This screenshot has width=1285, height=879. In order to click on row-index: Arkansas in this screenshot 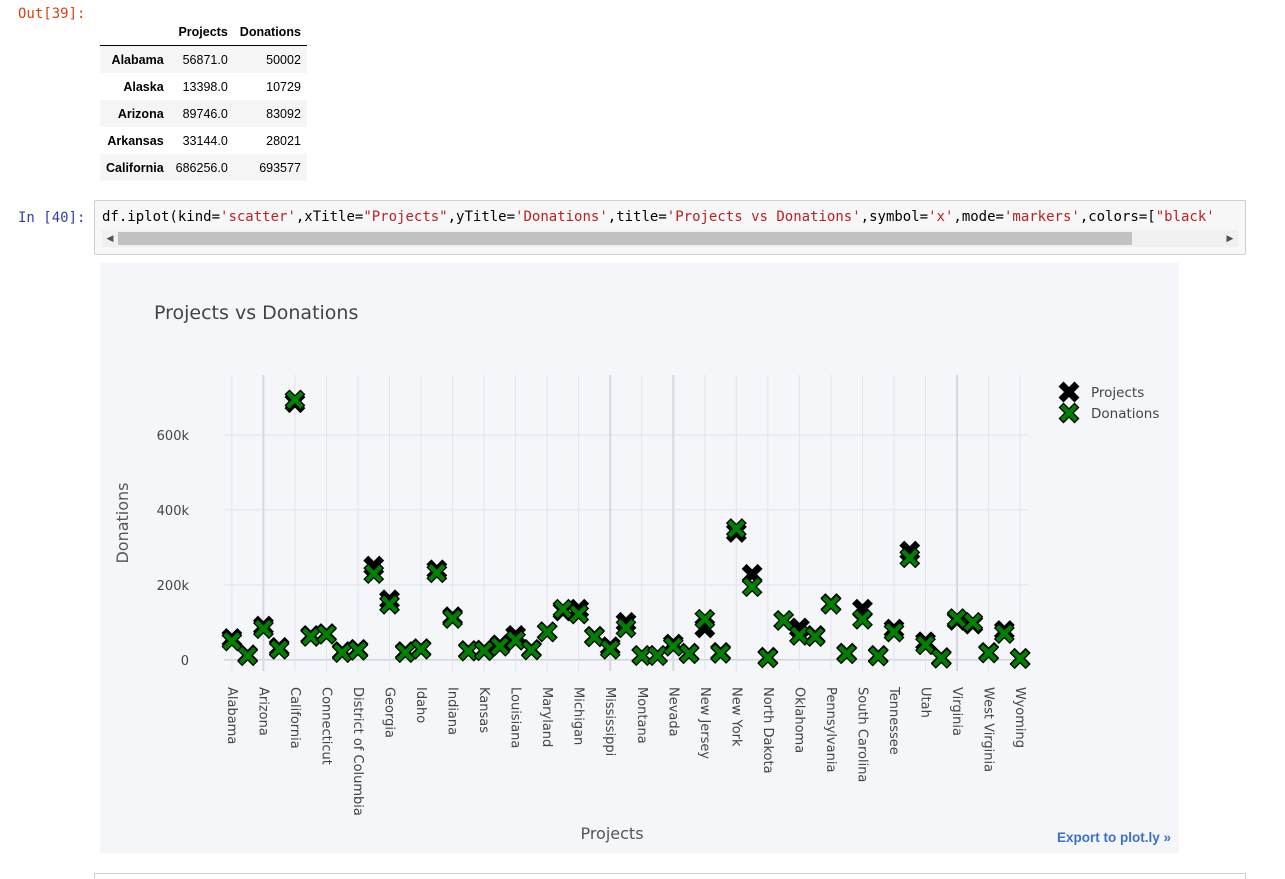, I will do `click(135, 140)`.